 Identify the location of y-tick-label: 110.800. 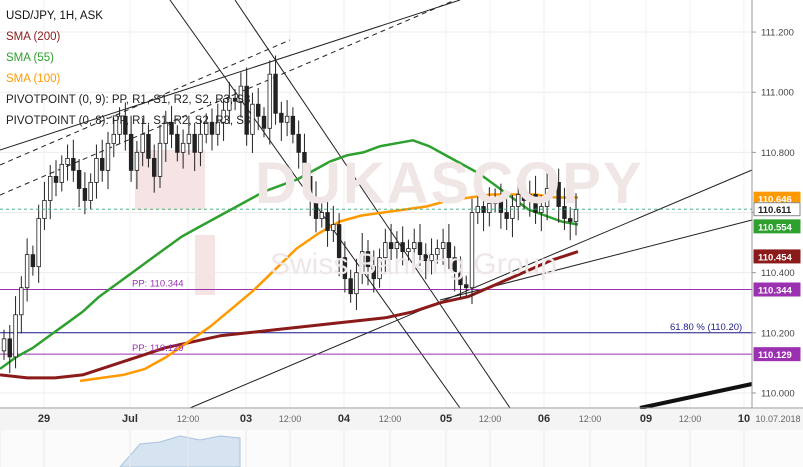
(778, 153).